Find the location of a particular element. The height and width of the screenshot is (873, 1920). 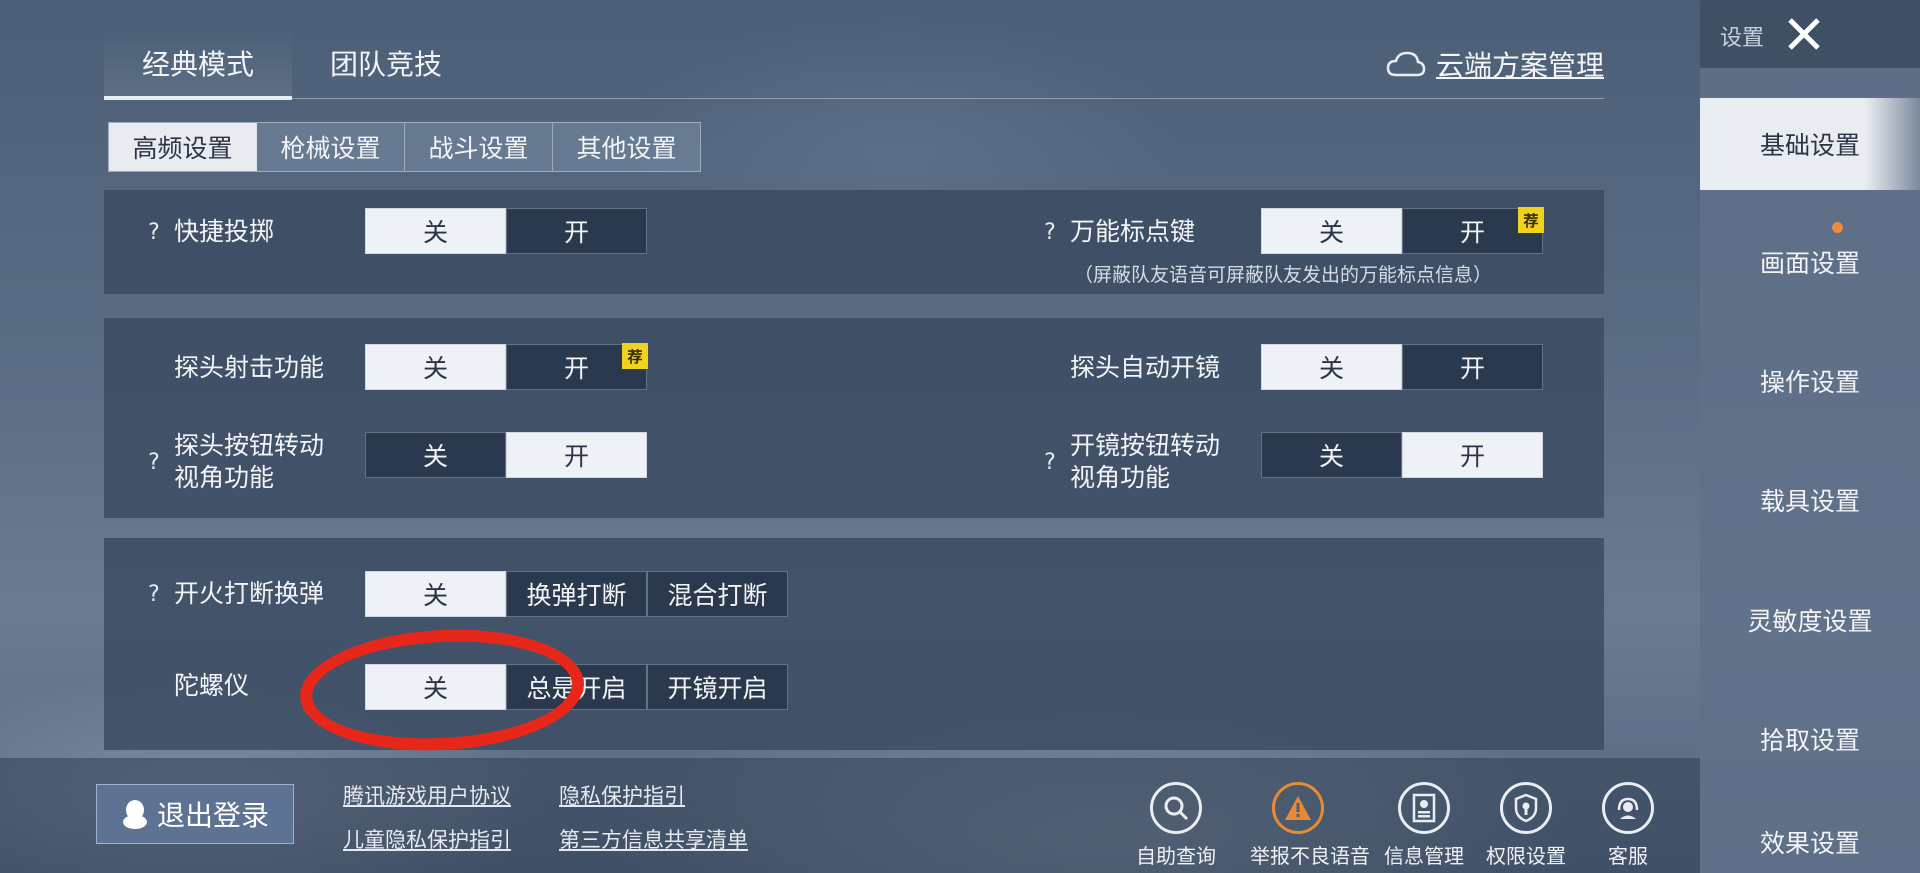

link-user-agreement: 腾讯游戏用户协议 is located at coordinates (427, 795).